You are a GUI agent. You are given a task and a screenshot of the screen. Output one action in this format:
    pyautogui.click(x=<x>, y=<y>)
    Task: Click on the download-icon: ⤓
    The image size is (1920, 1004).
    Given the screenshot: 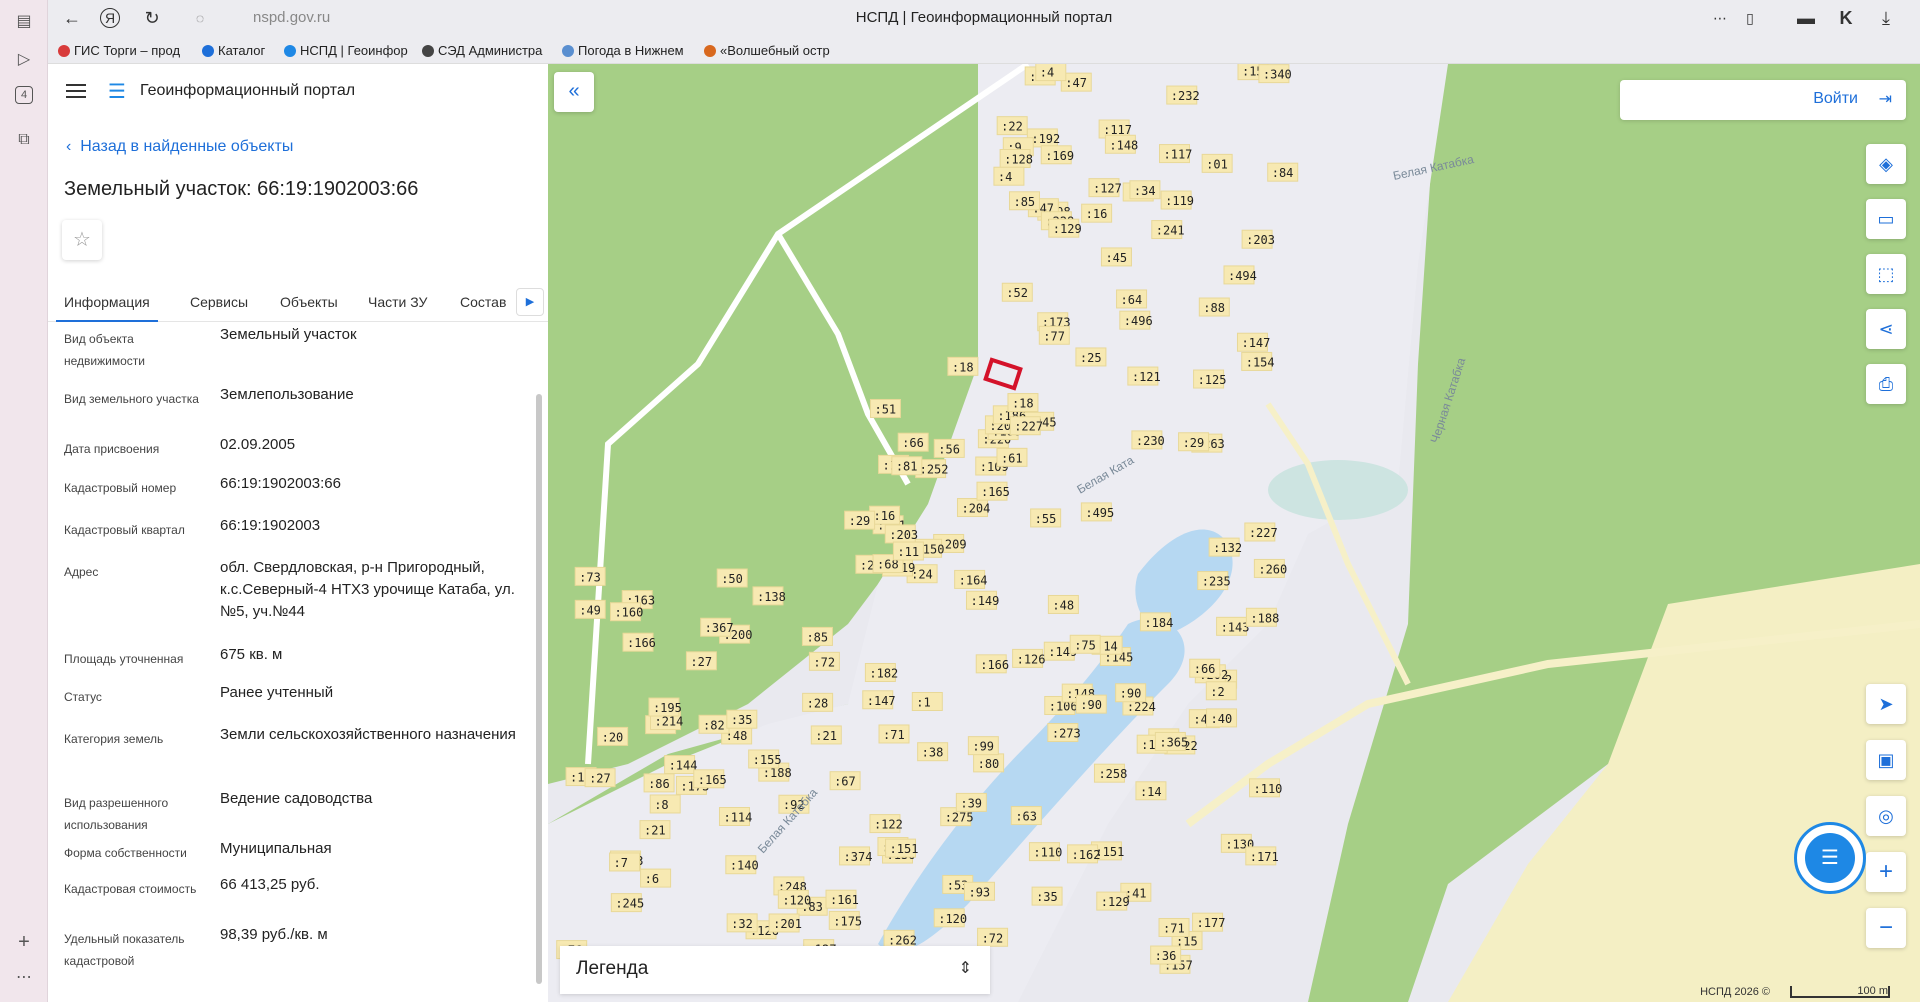 What is the action you would take?
    pyautogui.click(x=1886, y=18)
    